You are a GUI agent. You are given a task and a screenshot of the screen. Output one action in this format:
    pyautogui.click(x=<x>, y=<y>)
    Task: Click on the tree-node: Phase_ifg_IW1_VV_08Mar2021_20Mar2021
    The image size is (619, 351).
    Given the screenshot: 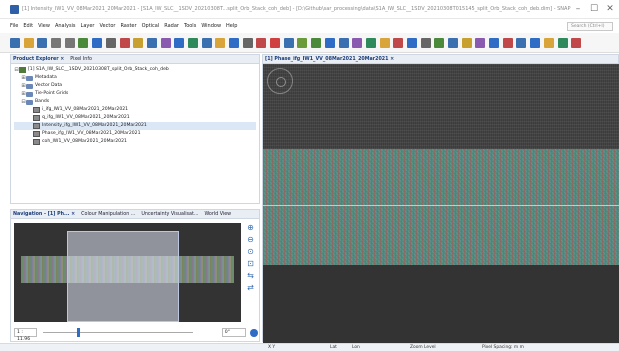 What is the action you would take?
    pyautogui.click(x=135, y=134)
    